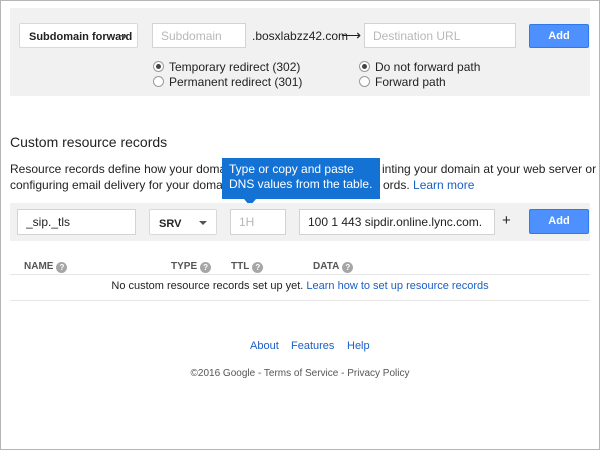  I want to click on learn-resource-records-link: Learn how to set up resource records, so click(397, 286).